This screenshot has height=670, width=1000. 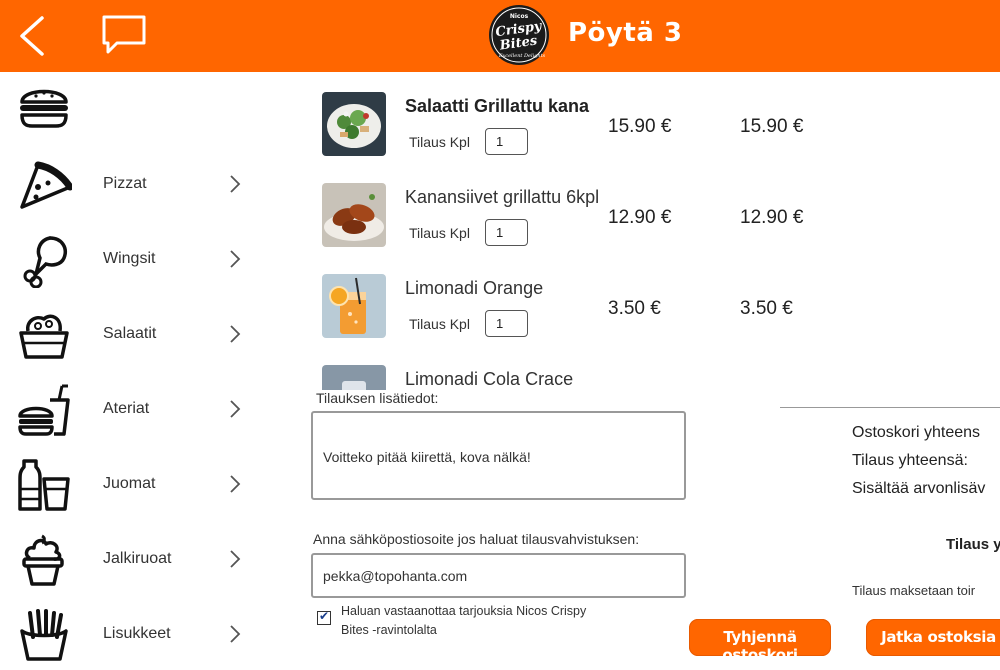 I want to click on order-summary-heading: Tilaus y, so click(x=973, y=544).